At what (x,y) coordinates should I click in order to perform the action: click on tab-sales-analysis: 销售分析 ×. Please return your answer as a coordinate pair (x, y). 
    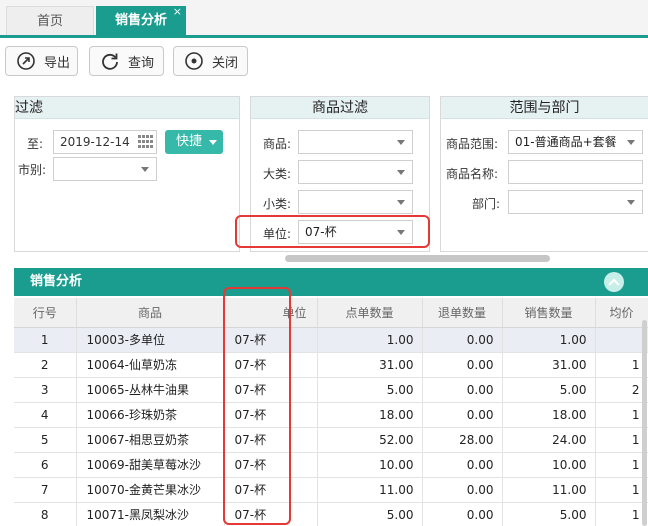
    Looking at the image, I should click on (141, 20).